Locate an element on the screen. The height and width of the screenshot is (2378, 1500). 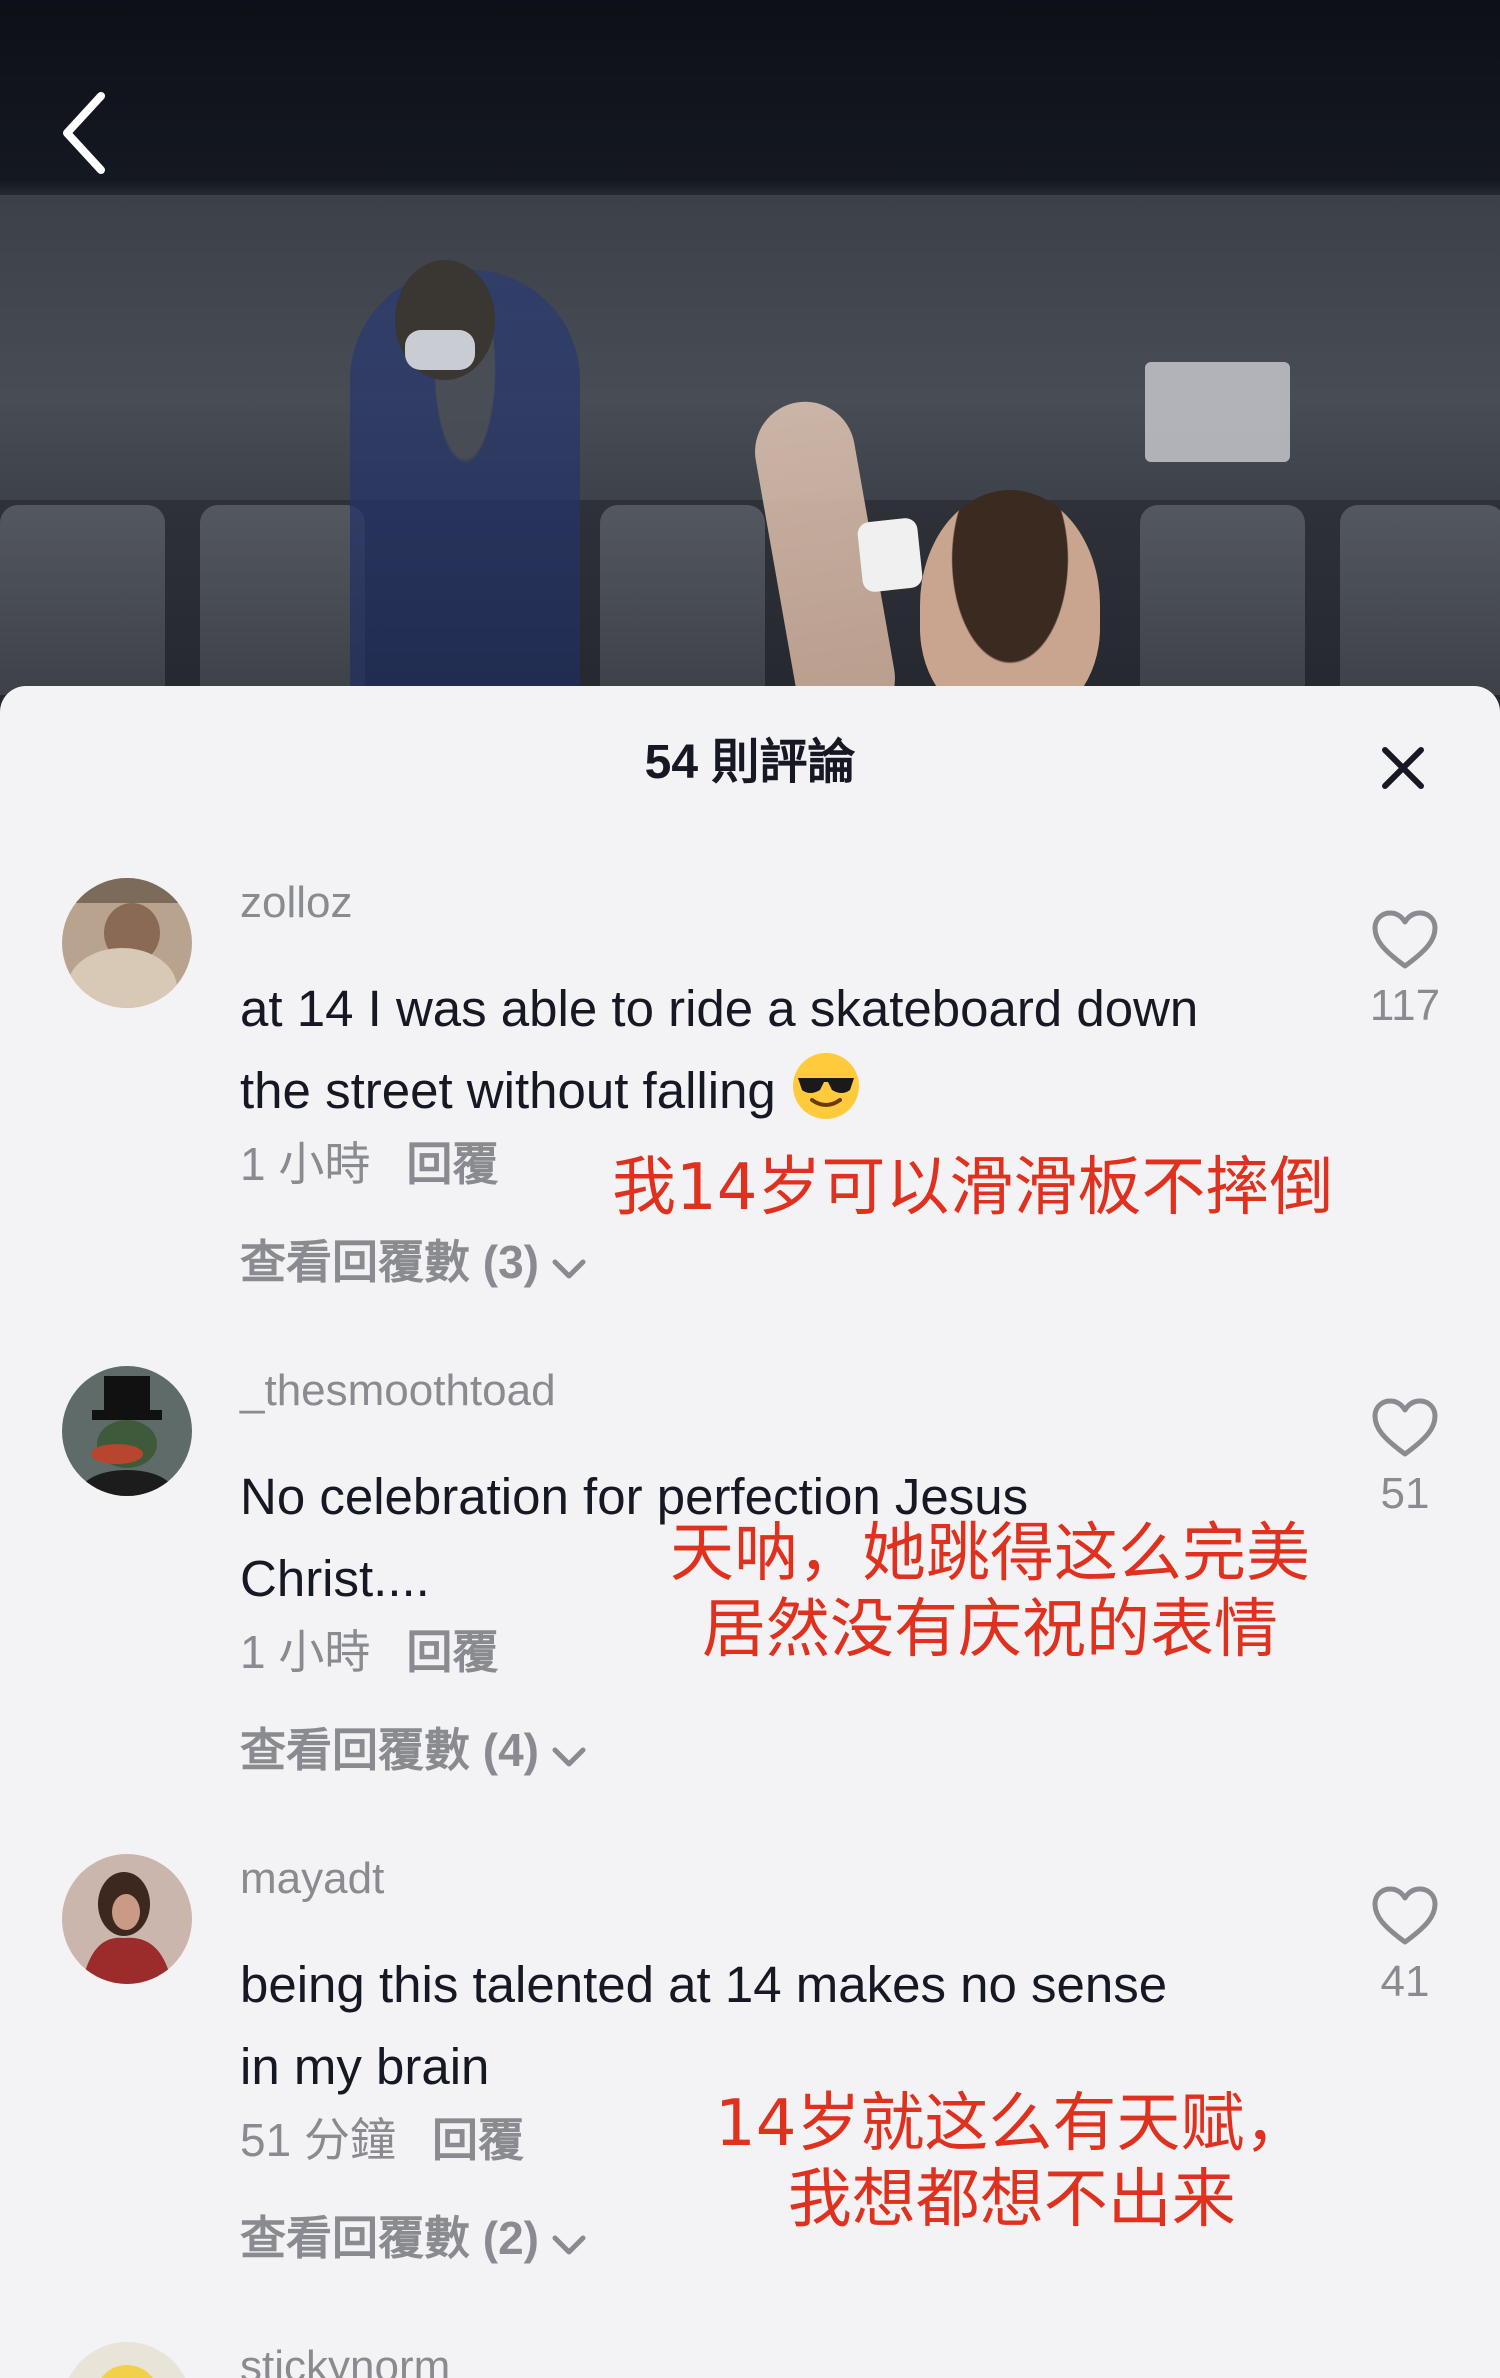
annotation-line: 天呐，她跳得这么完美 is located at coordinates (990, 1554).